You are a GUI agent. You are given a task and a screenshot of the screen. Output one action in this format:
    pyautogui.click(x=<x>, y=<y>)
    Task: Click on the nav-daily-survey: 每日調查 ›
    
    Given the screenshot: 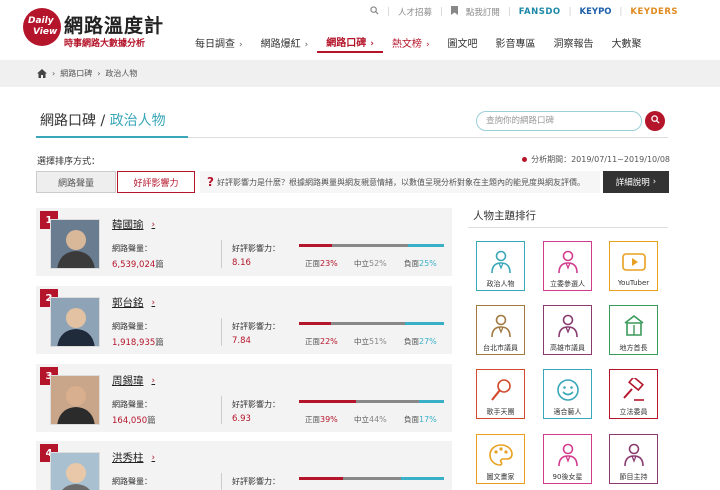 What is the action you would take?
    pyautogui.click(x=219, y=45)
    